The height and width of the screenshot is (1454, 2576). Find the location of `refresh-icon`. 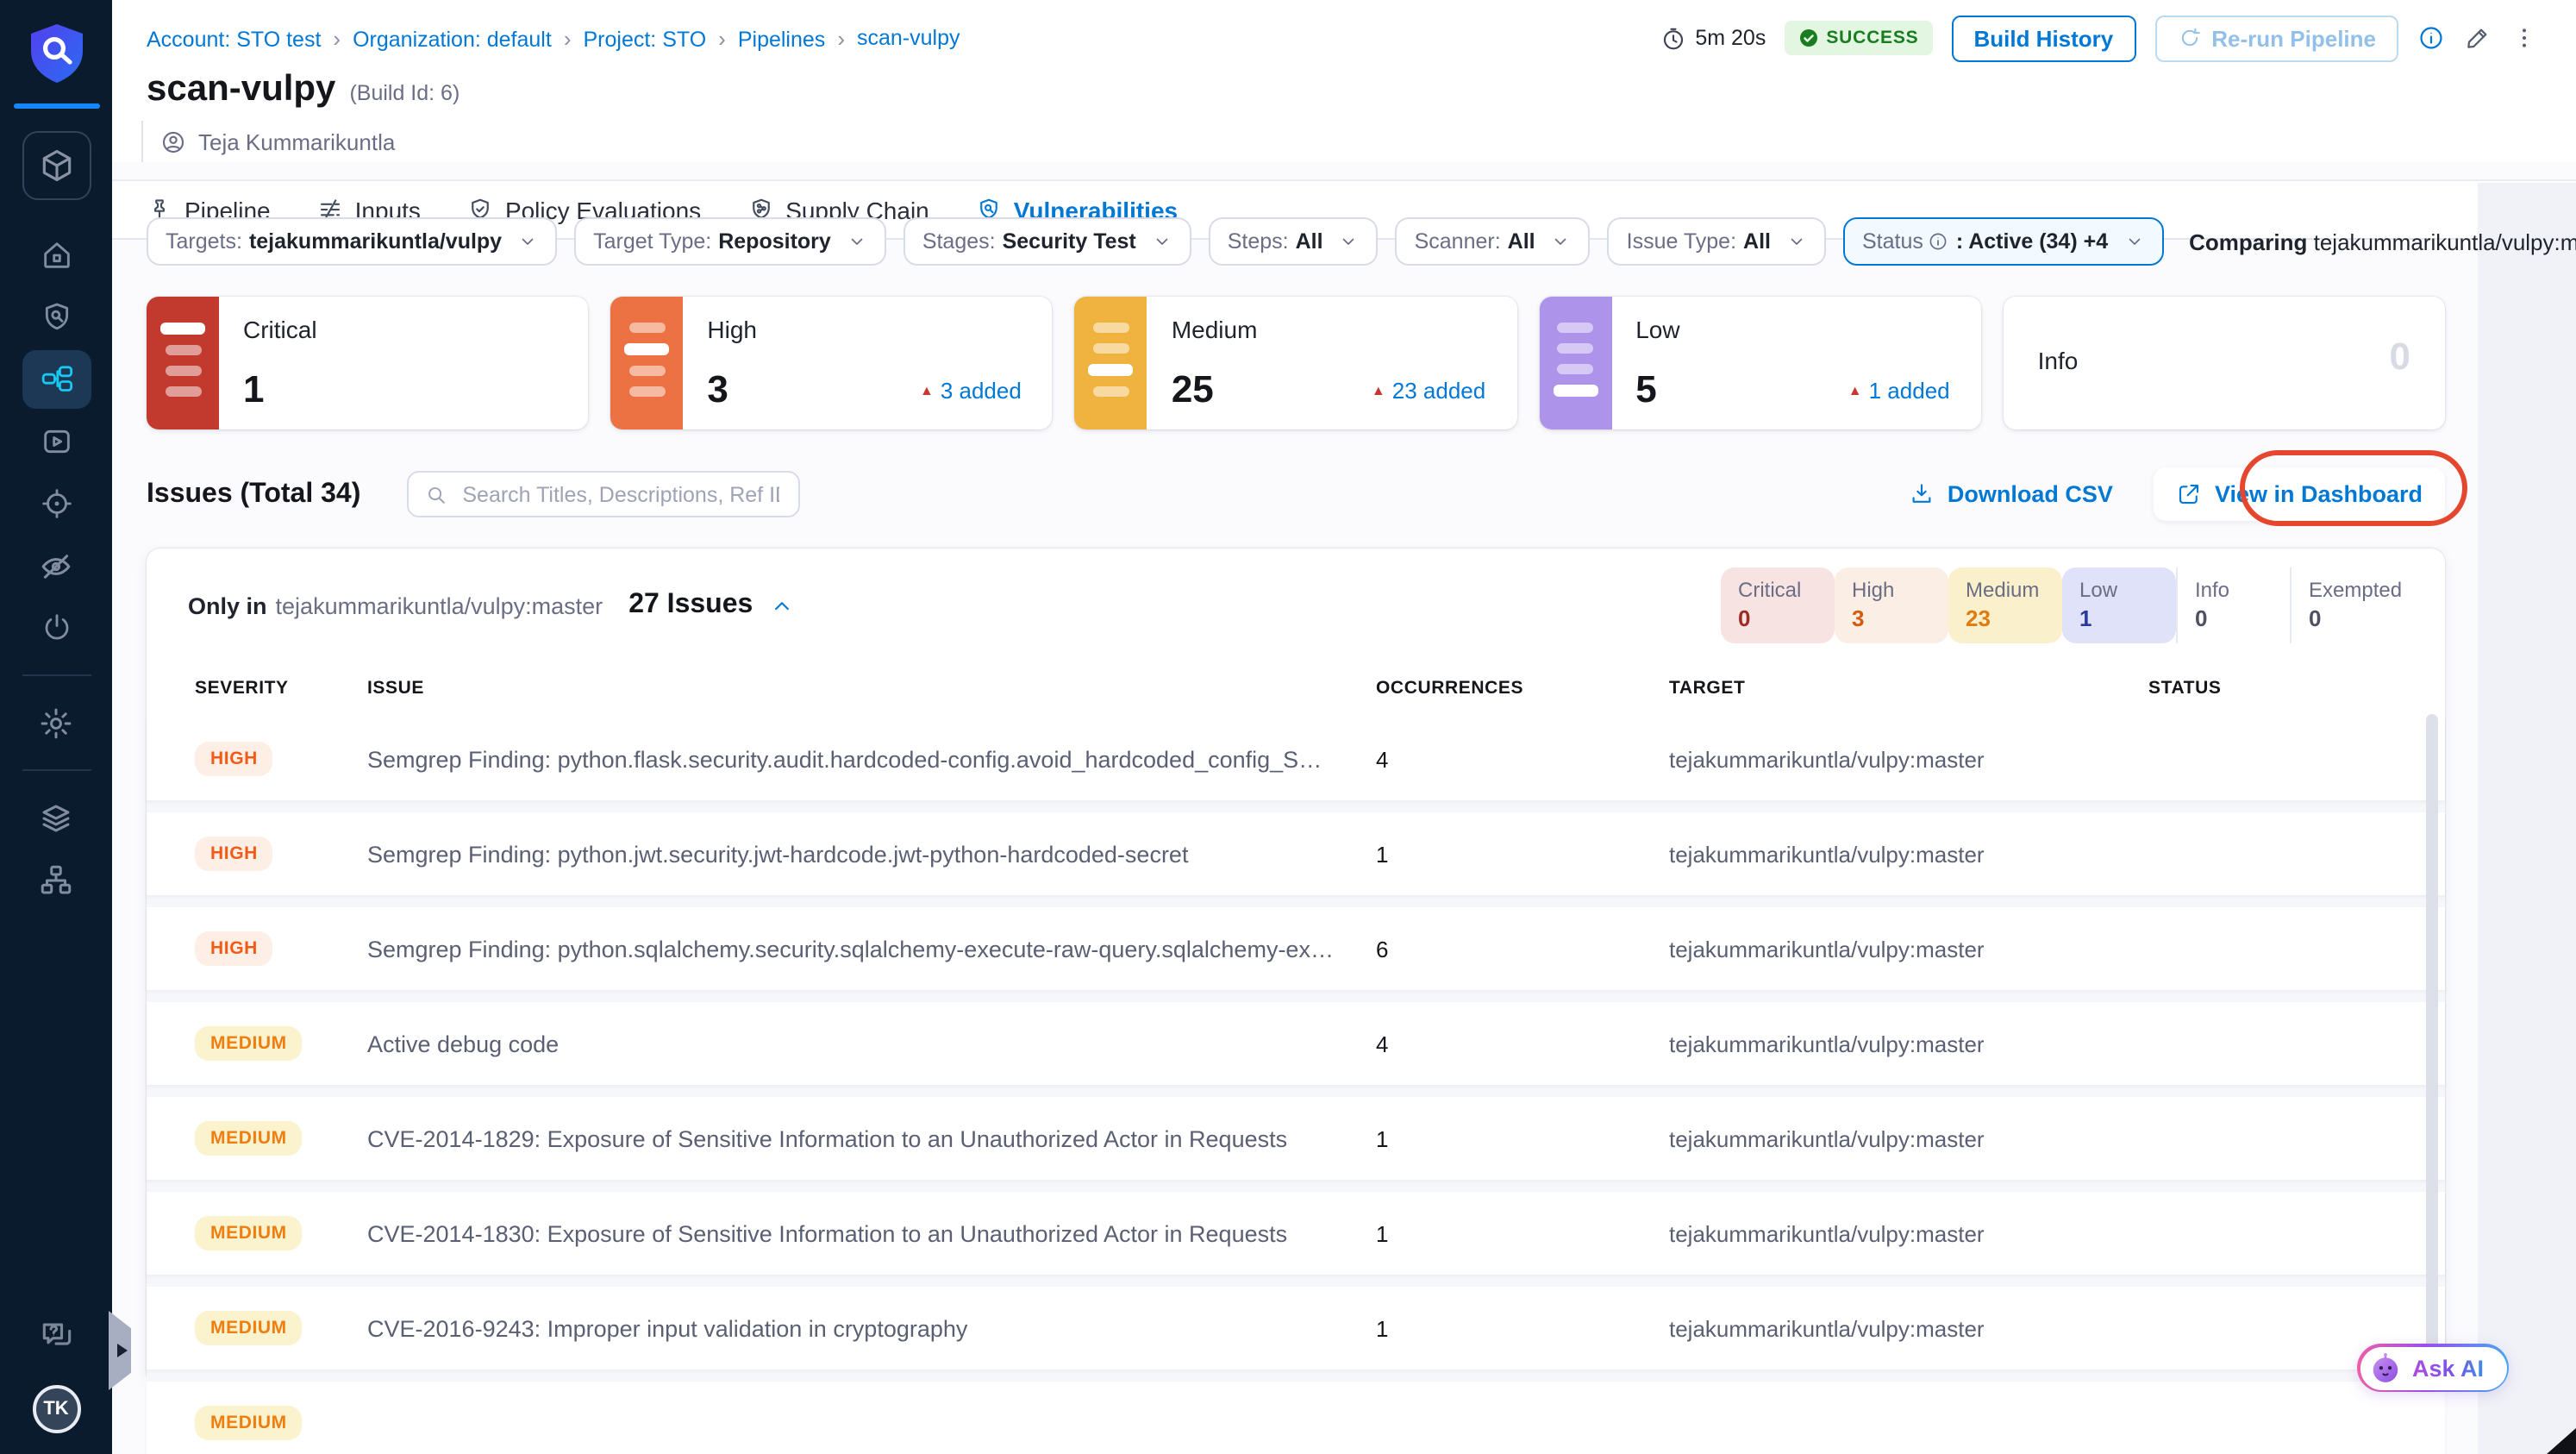

refresh-icon is located at coordinates (2189, 38).